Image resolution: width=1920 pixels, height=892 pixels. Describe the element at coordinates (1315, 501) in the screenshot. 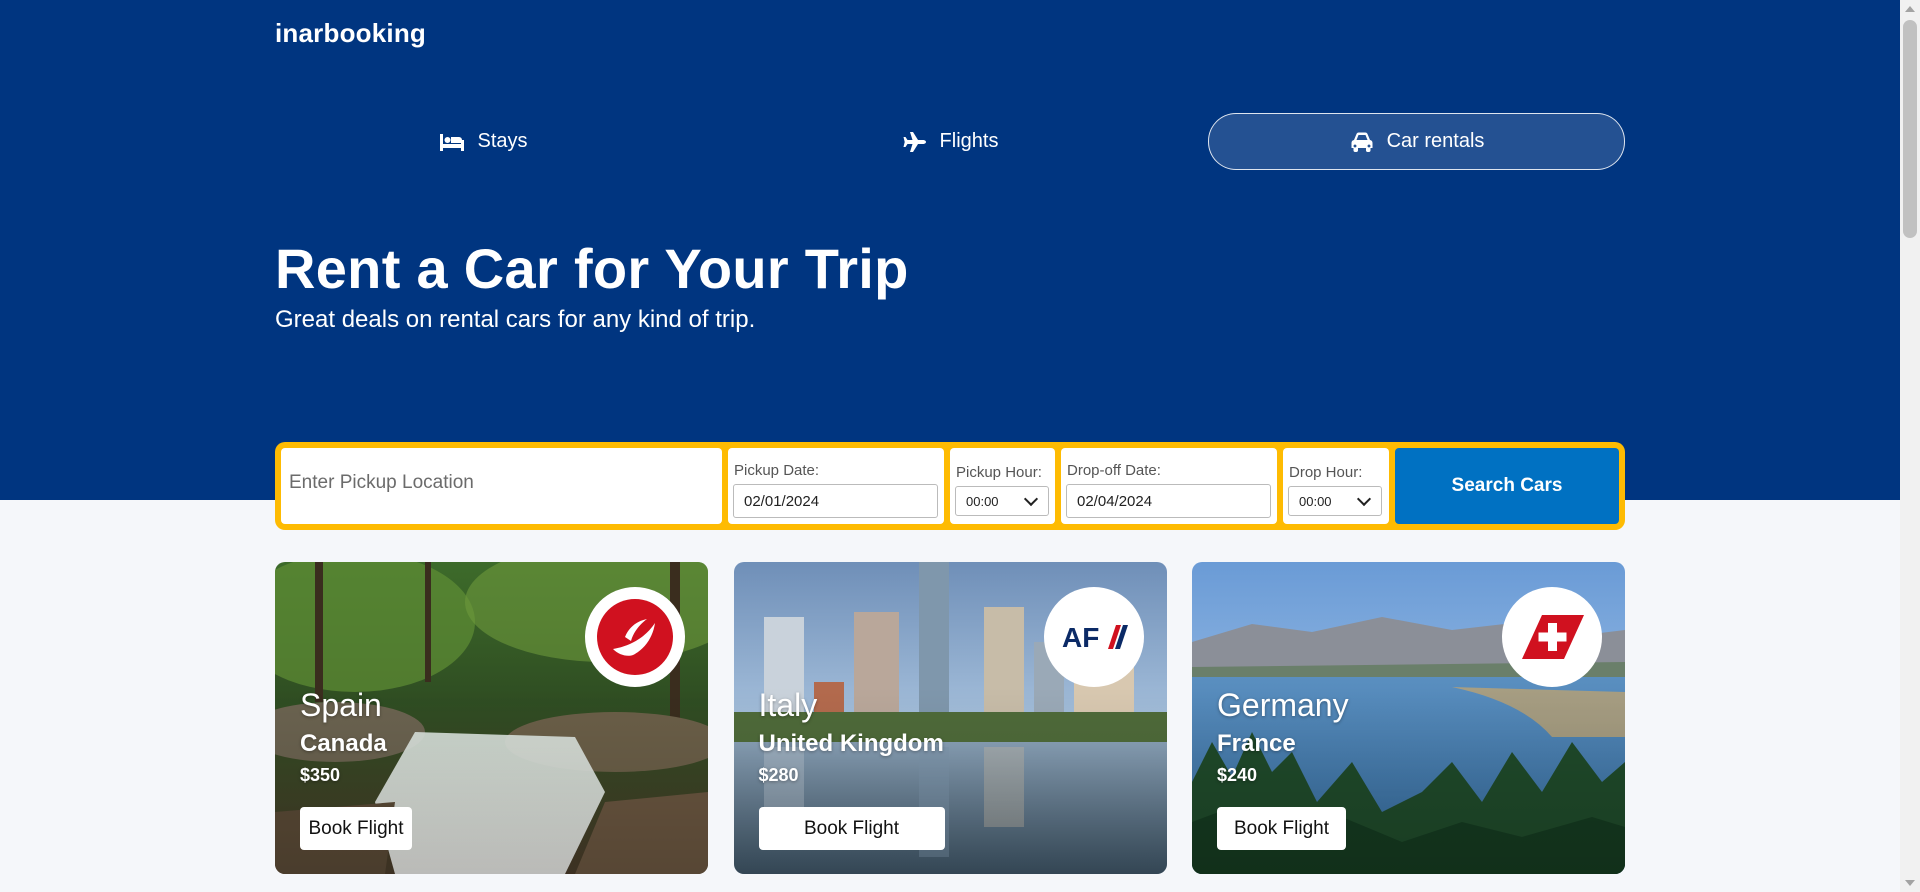

I see `drop-hour-value: 00:00` at that location.